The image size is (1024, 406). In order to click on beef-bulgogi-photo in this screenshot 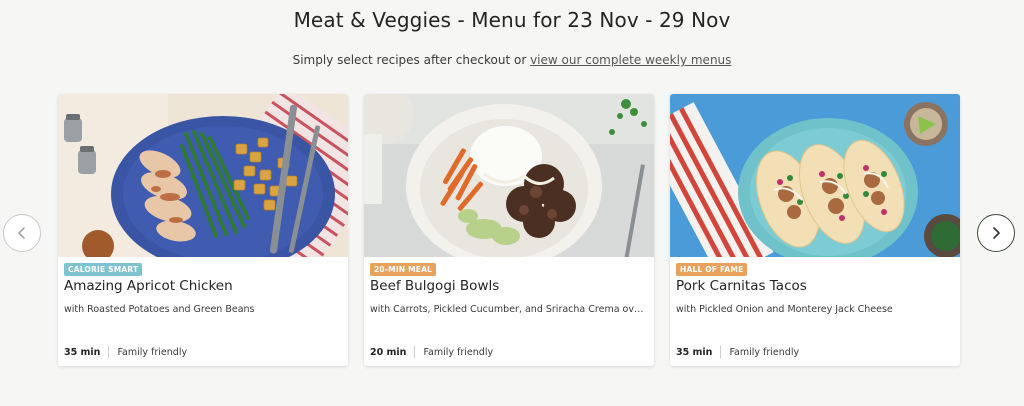, I will do `click(509, 175)`.